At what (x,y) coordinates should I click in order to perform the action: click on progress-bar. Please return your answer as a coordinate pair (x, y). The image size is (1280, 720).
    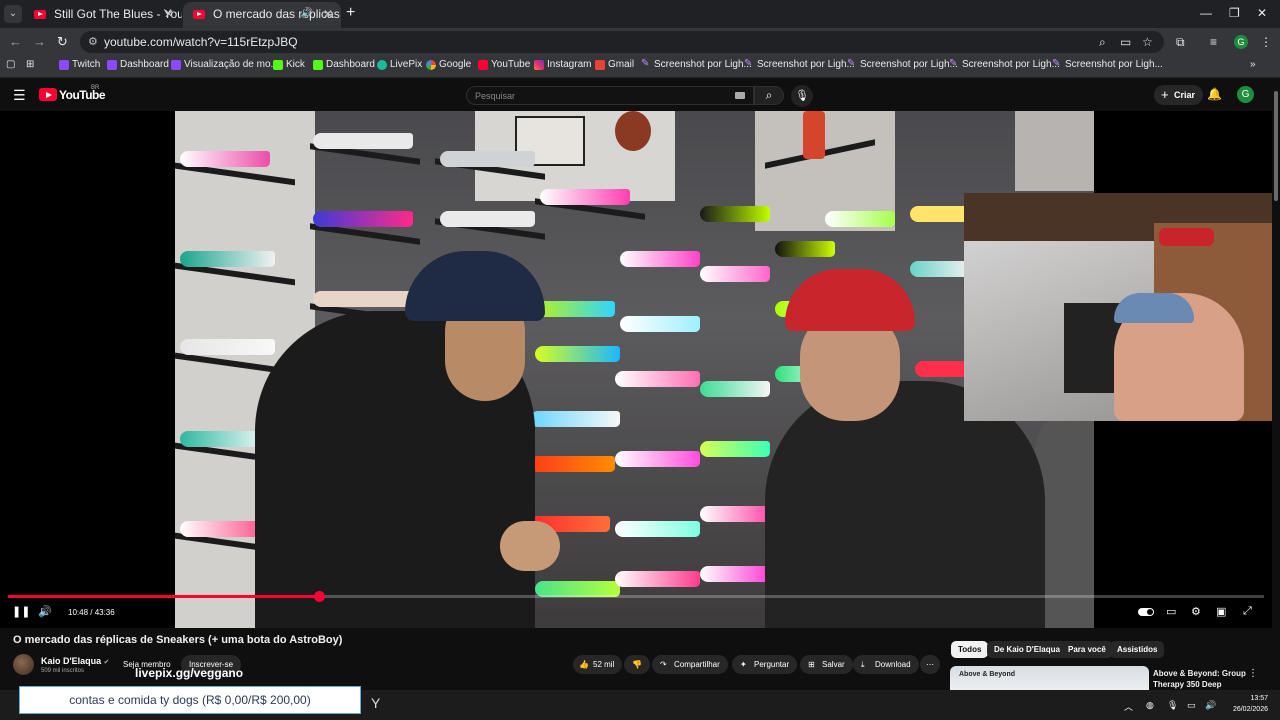
    Looking at the image, I should click on (636, 596).